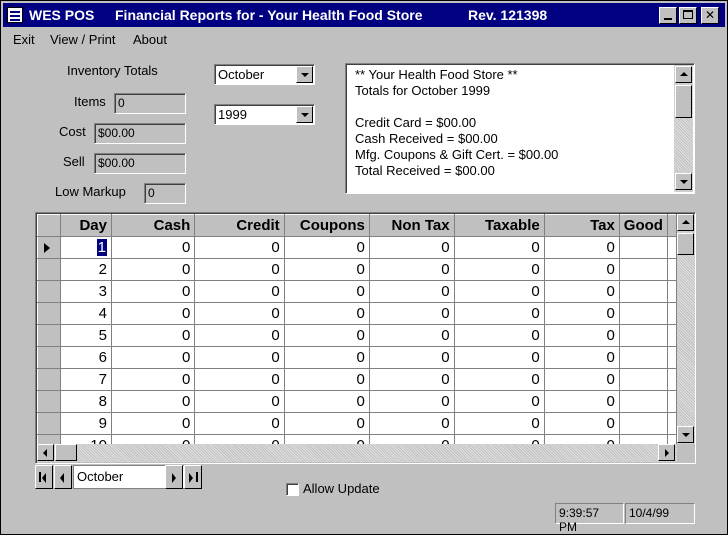 The height and width of the screenshot is (535, 728). I want to click on close-button: ✕, so click(710, 15).